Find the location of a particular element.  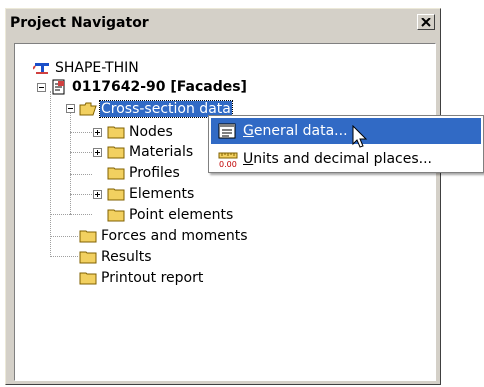

svg-text: 0.00 is located at coordinates (228, 164).